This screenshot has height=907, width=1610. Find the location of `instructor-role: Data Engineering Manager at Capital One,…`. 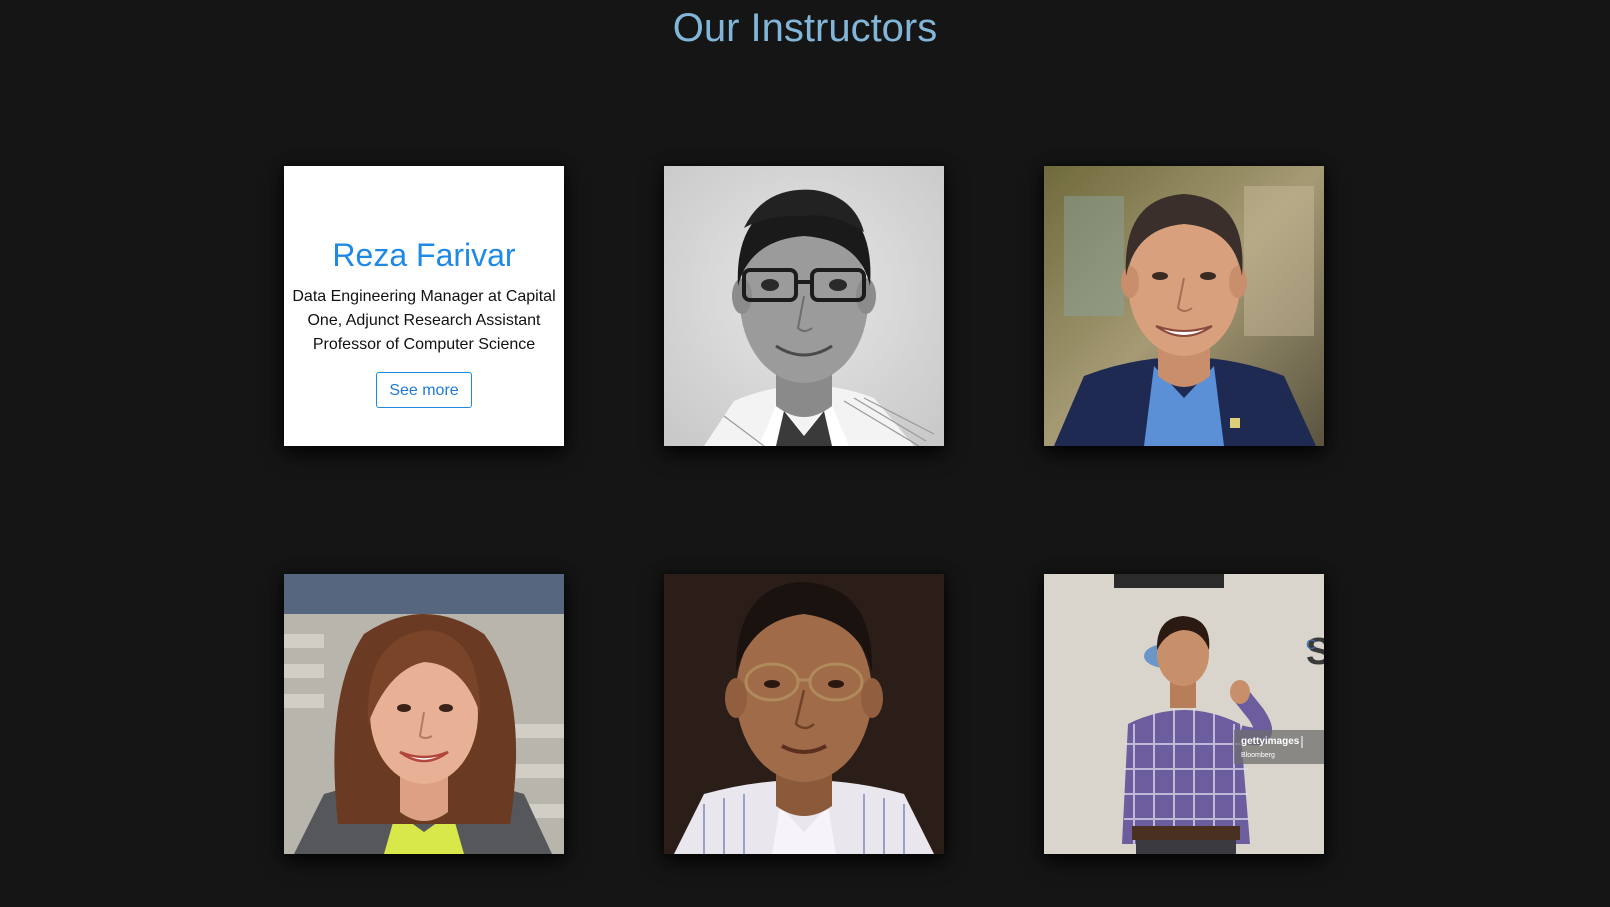

instructor-role: Data Engineering Manager at Capital One,… is located at coordinates (424, 320).